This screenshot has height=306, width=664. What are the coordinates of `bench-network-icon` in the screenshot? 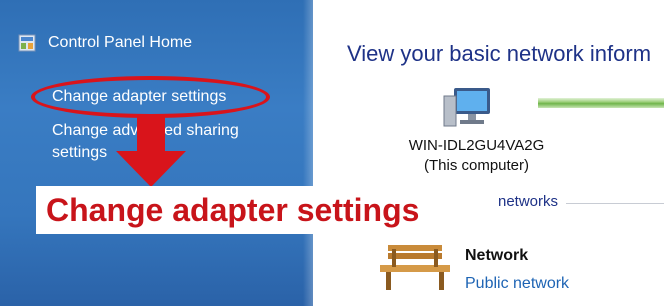 It's located at (415, 267).